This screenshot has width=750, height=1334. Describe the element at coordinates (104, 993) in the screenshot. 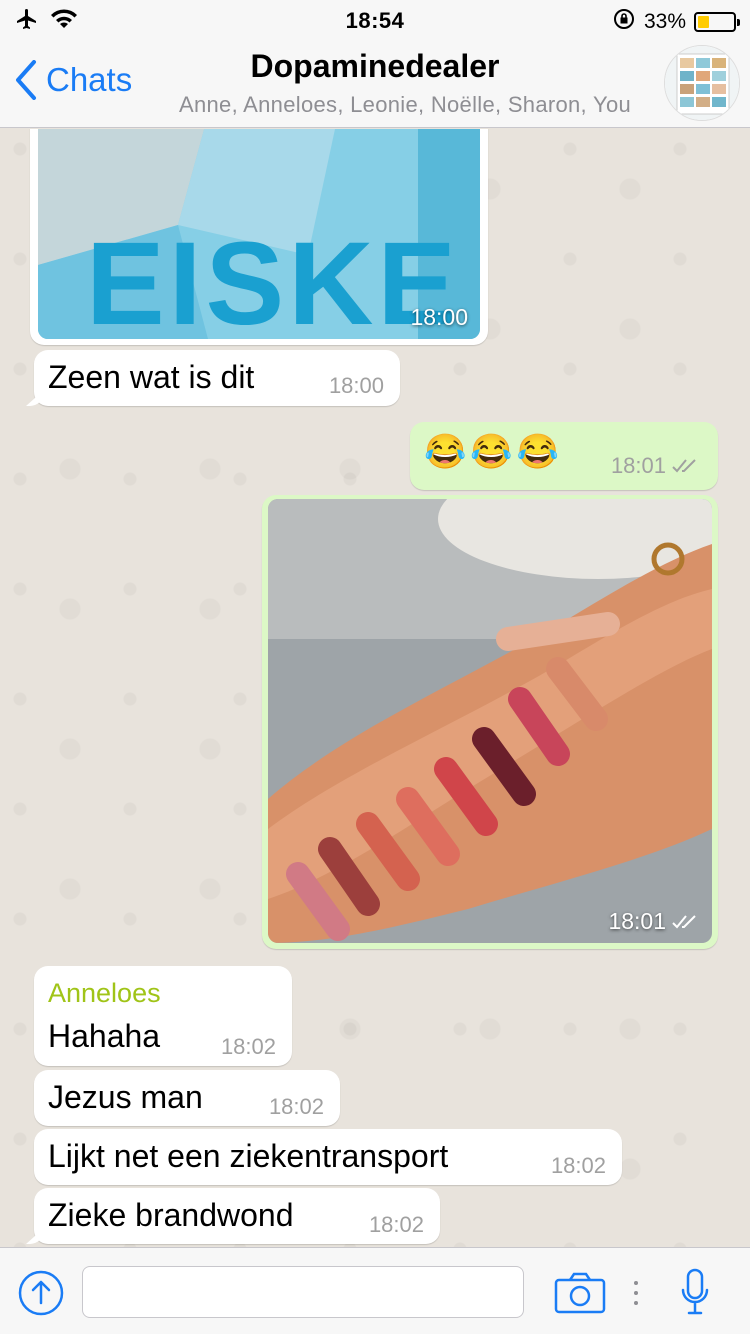

I see `sender-name: Anneloes` at that location.